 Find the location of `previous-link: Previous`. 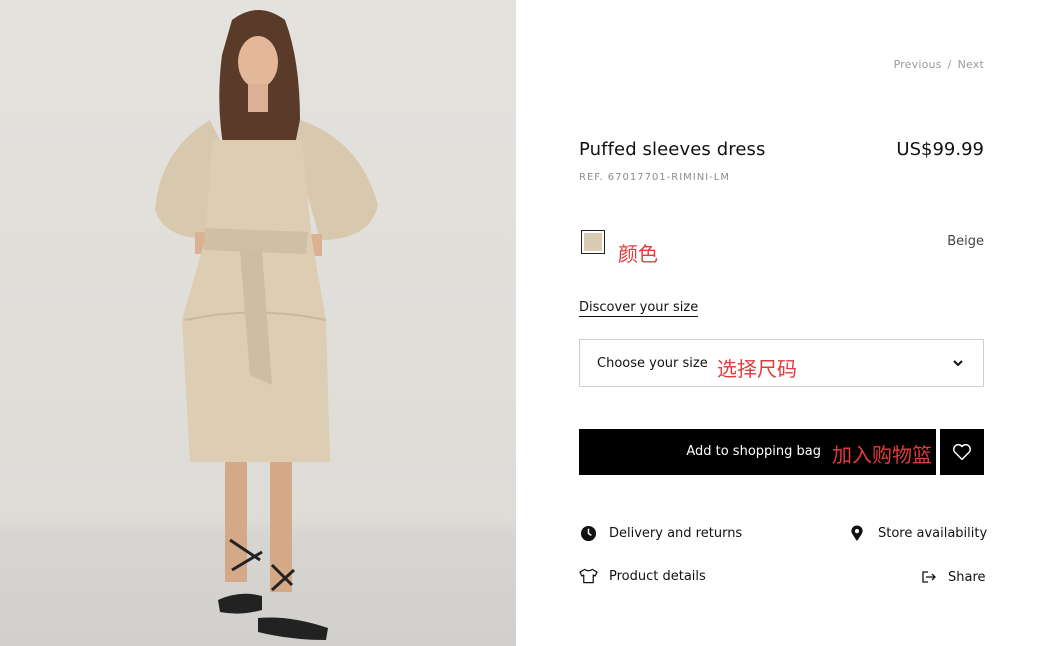

previous-link: Previous is located at coordinates (918, 64).